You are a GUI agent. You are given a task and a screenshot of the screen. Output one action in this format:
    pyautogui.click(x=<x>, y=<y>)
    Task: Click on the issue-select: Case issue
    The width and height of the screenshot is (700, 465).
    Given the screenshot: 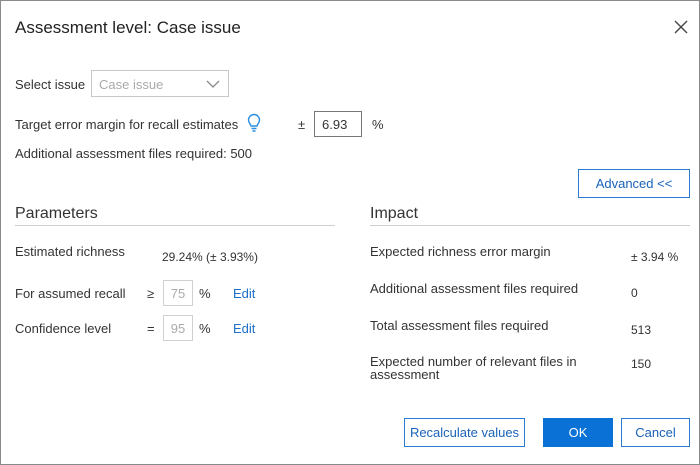 What is the action you would take?
    pyautogui.click(x=160, y=83)
    